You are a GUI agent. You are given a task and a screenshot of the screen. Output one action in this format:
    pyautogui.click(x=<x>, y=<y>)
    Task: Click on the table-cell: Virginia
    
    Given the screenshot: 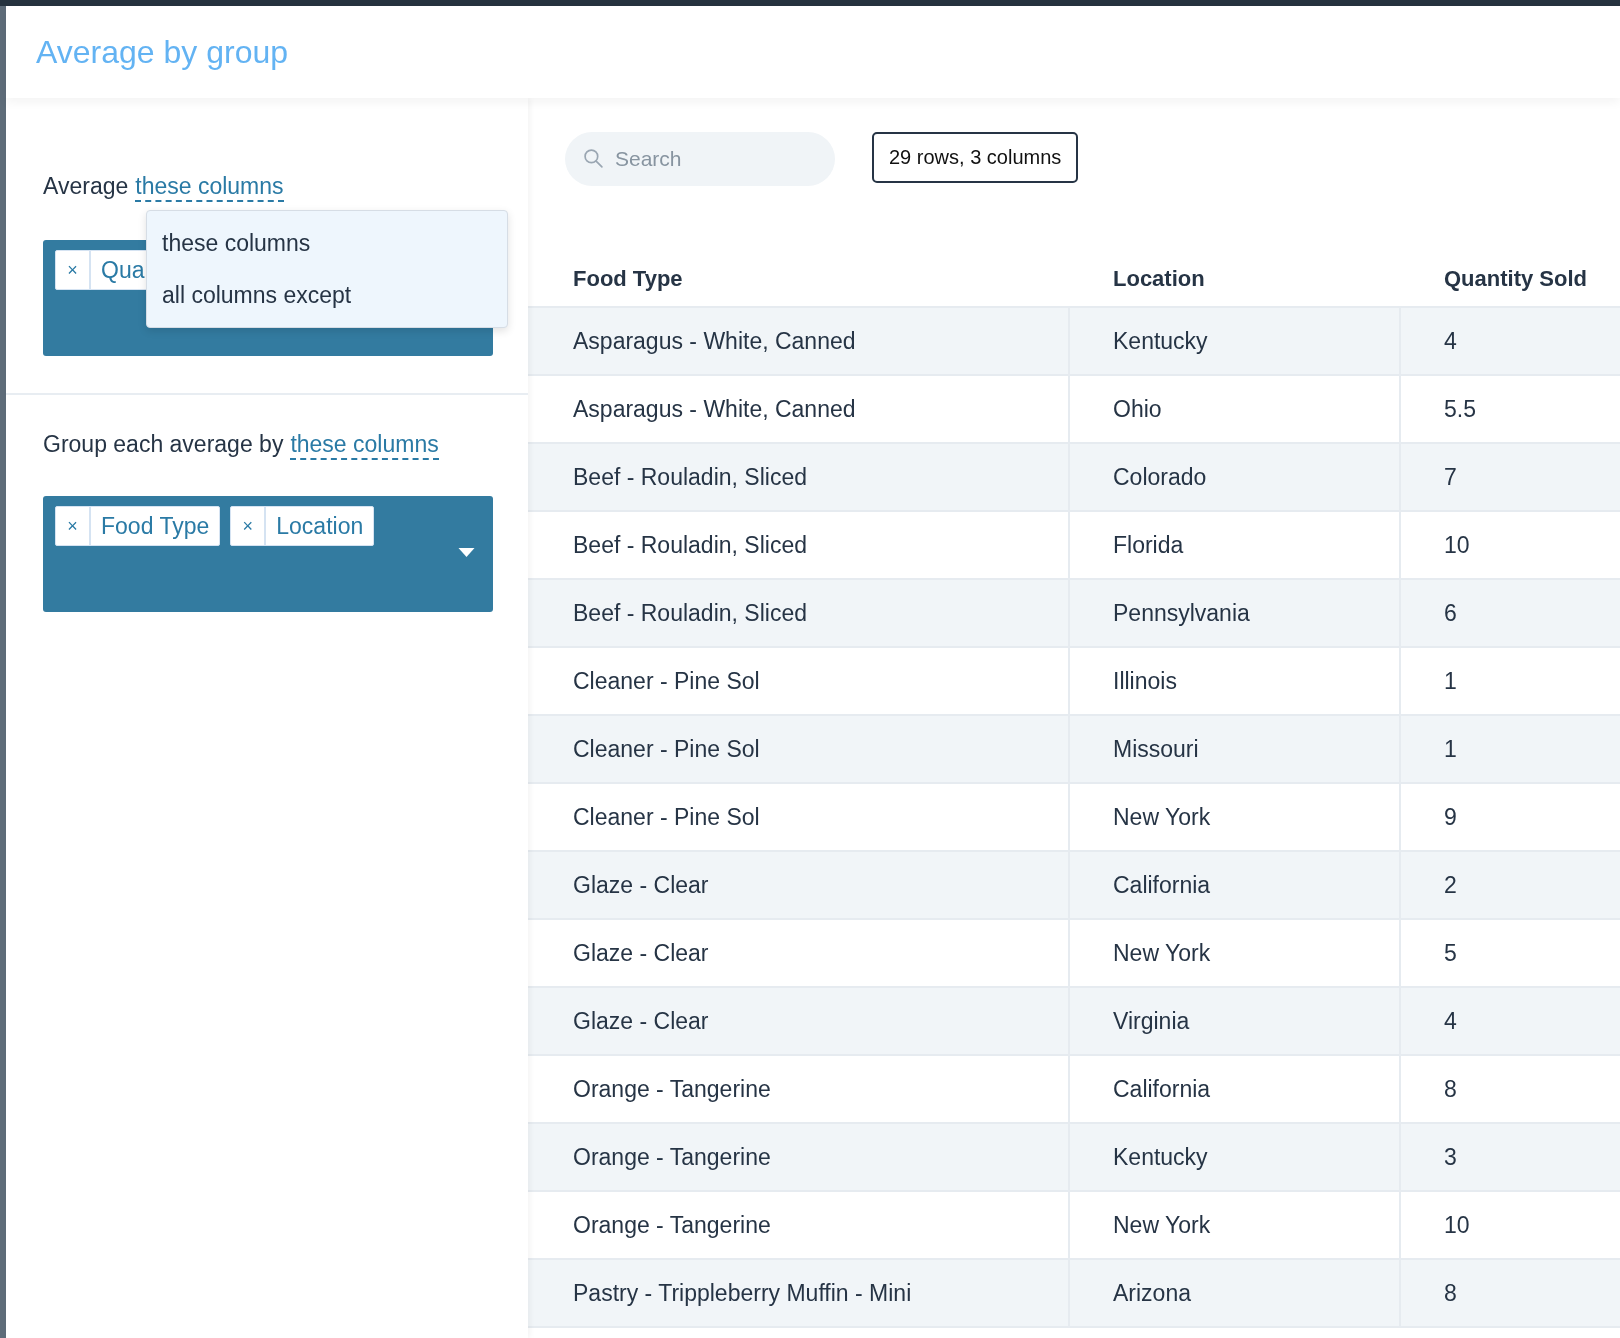 What is the action you would take?
    pyautogui.click(x=1233, y=1021)
    